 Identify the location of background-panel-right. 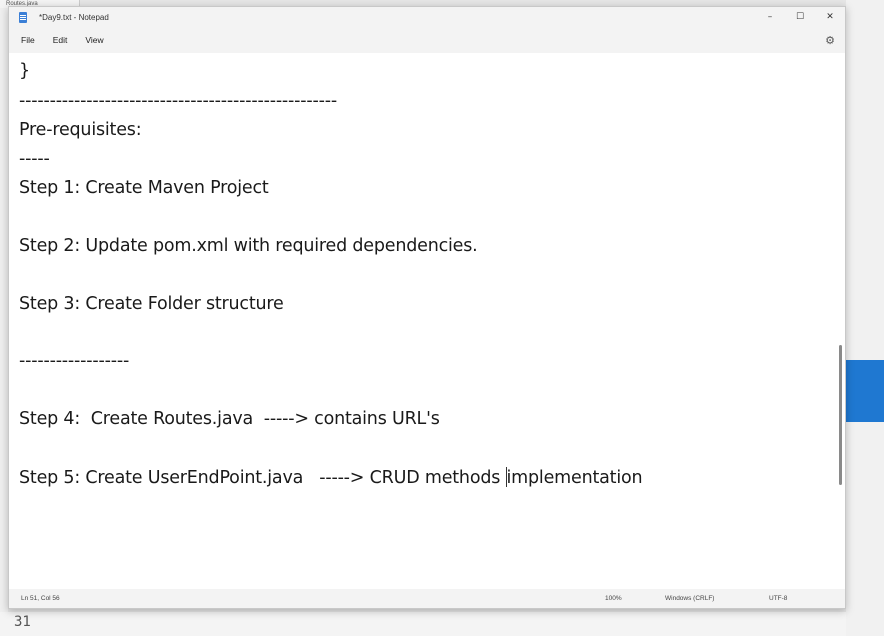
(865, 318).